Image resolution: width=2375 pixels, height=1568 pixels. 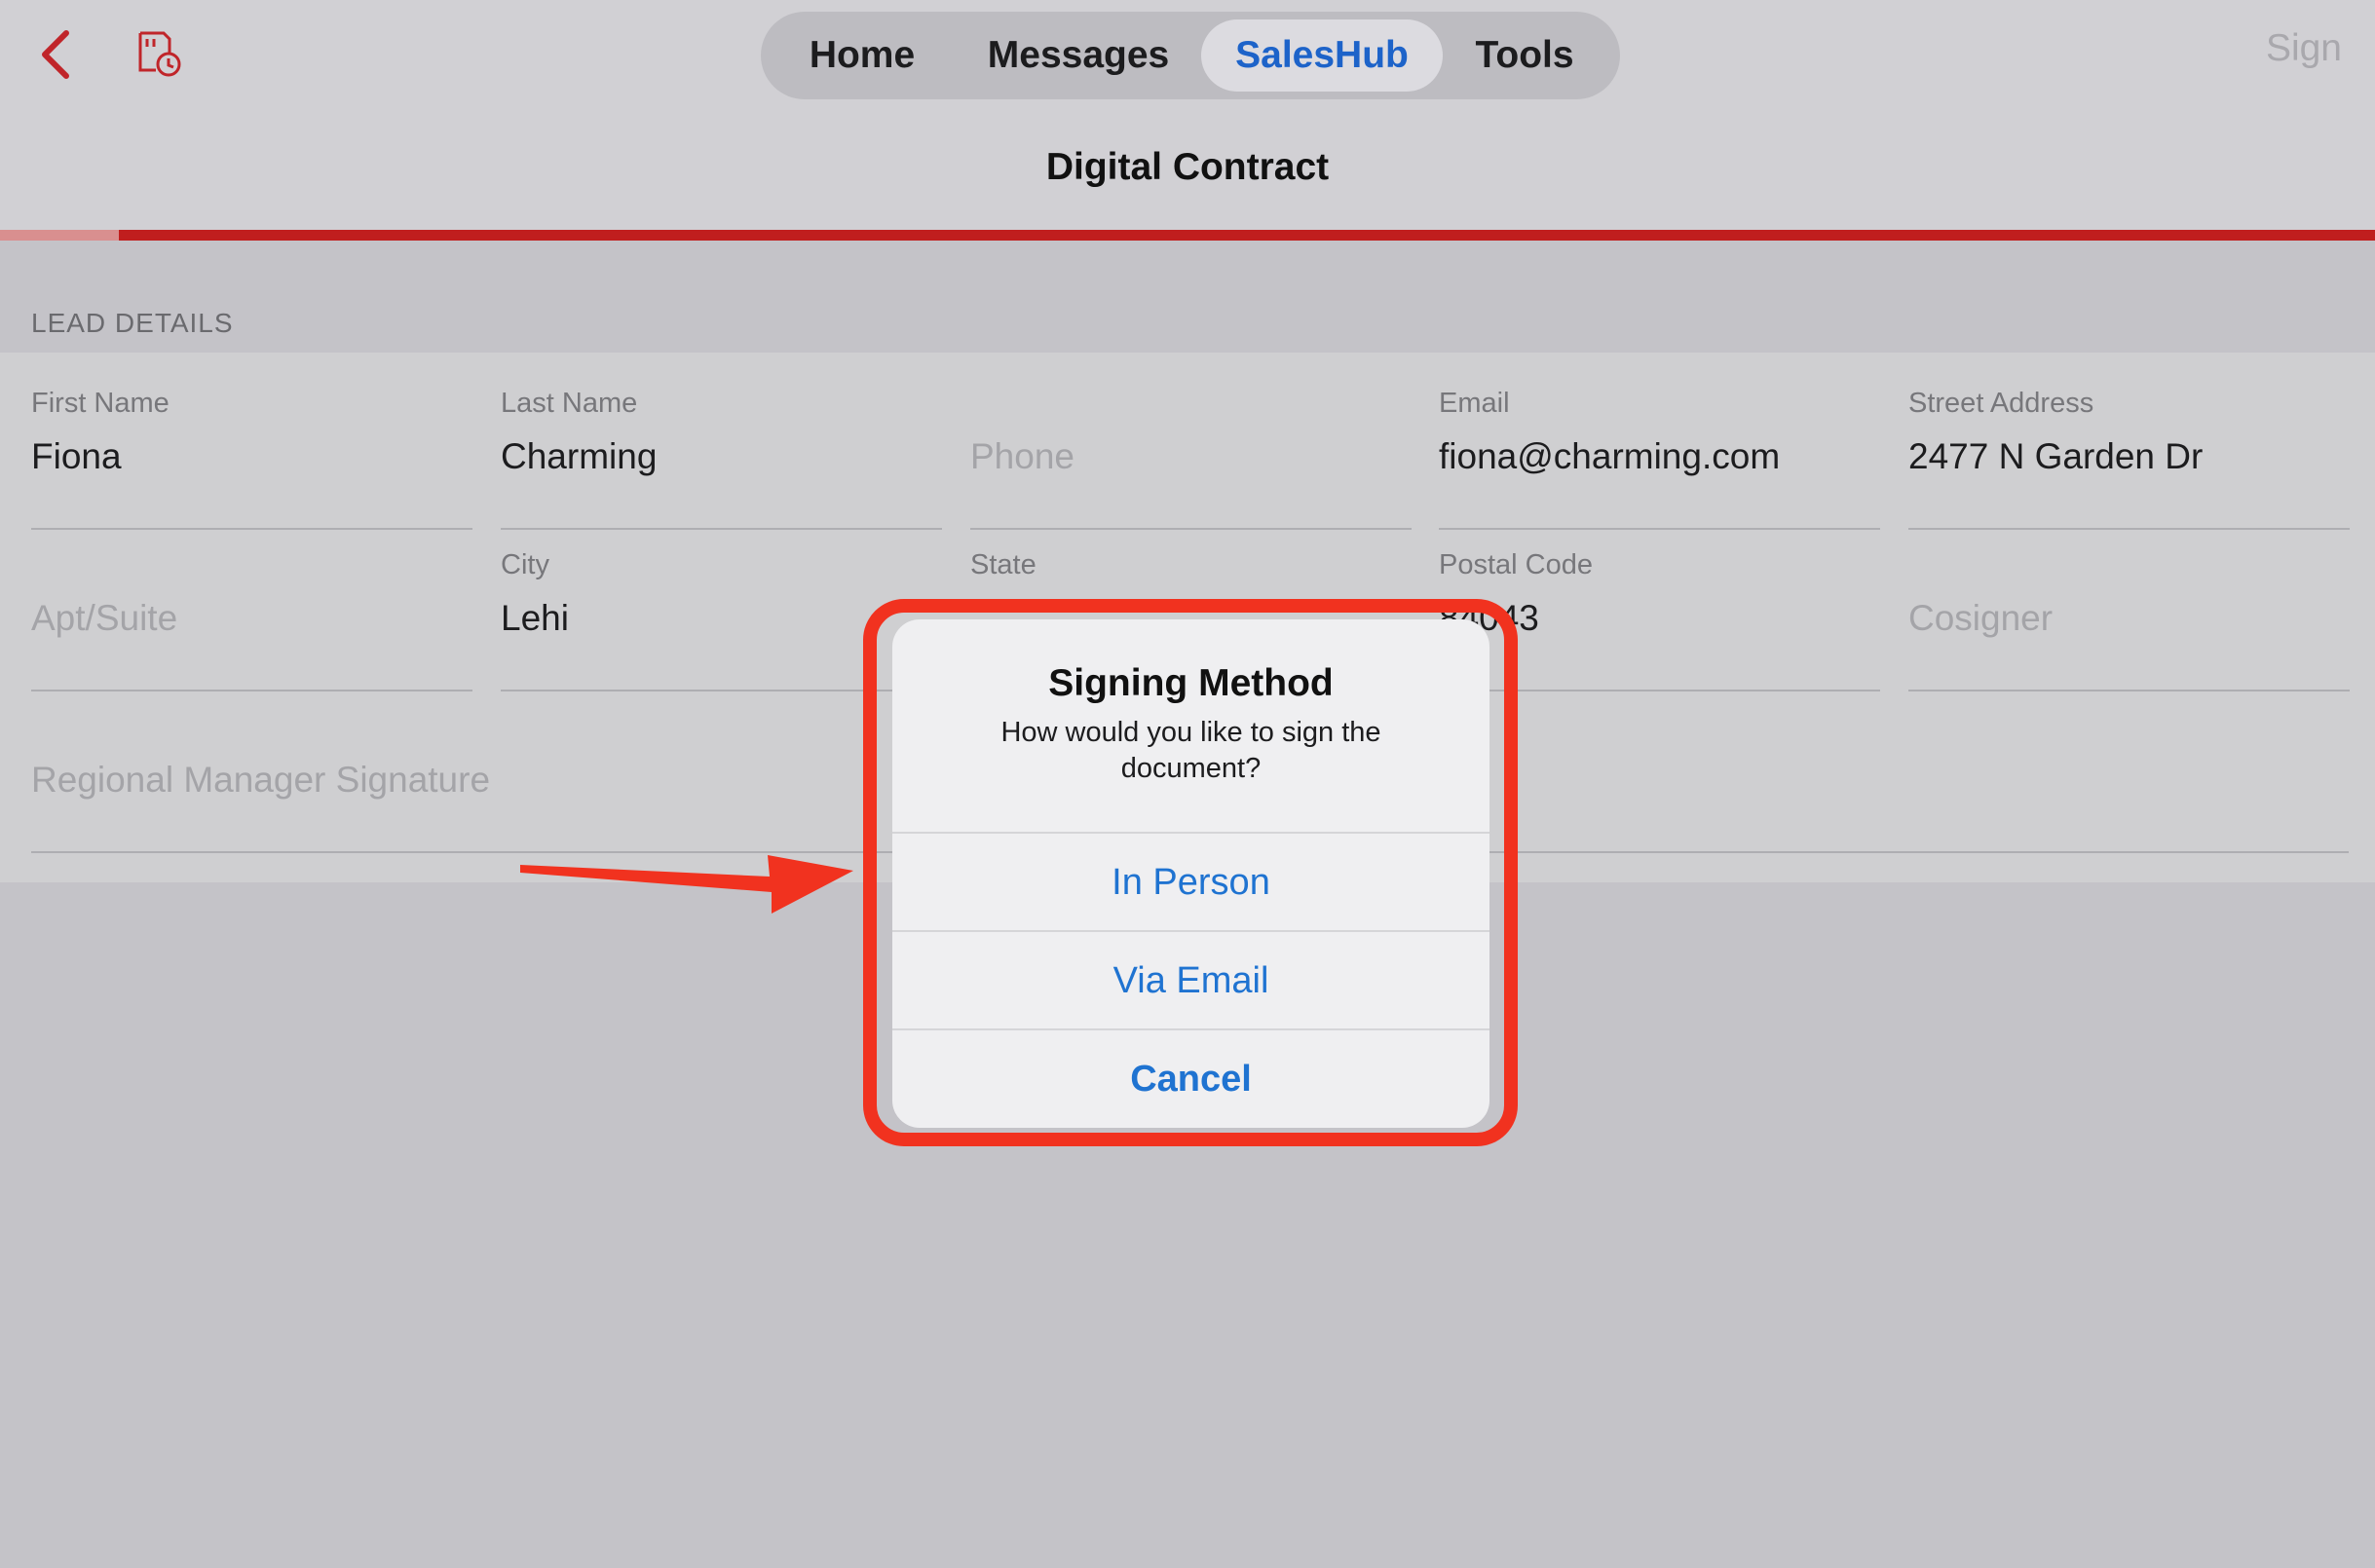 I want to click on field-label: Street Address, so click(x=2001, y=403).